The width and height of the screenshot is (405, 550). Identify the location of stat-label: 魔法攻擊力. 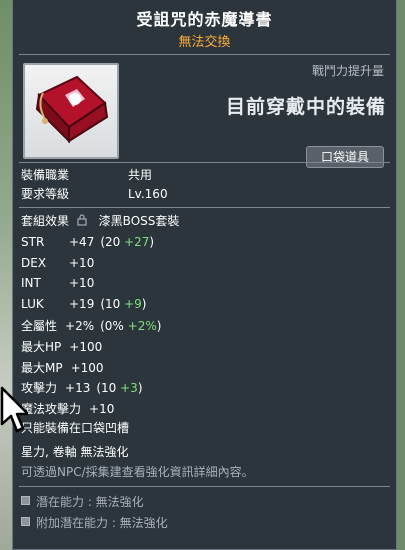
(51, 408).